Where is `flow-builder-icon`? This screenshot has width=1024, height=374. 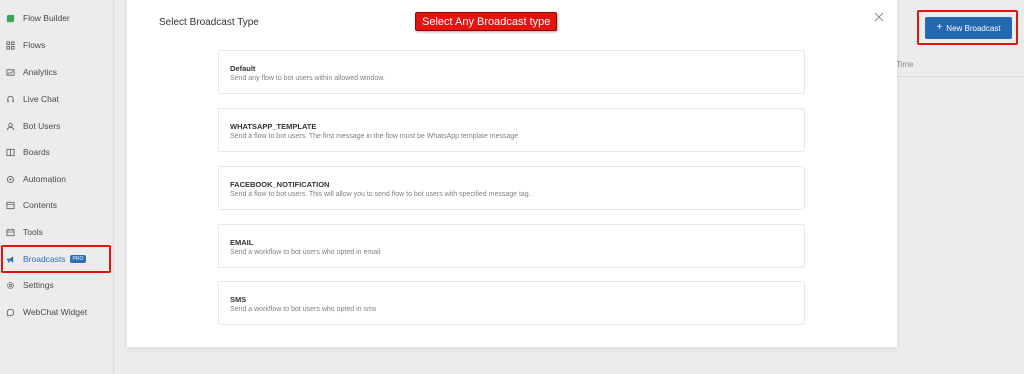
flow-builder-icon is located at coordinates (10, 18).